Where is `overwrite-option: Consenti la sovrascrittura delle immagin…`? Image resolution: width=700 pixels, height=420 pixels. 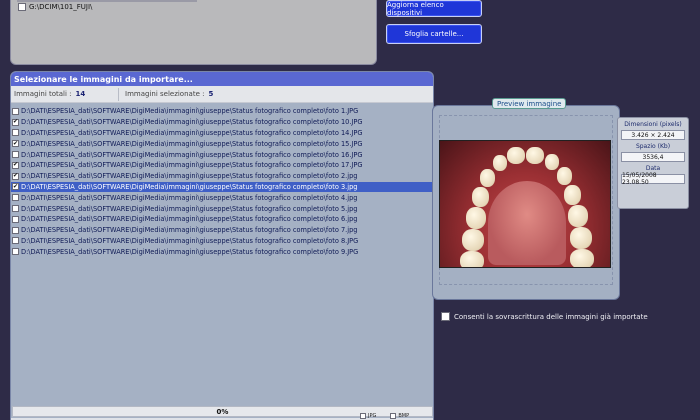 overwrite-option: Consenti la sovrascrittura delle immagin… is located at coordinates (544, 316).